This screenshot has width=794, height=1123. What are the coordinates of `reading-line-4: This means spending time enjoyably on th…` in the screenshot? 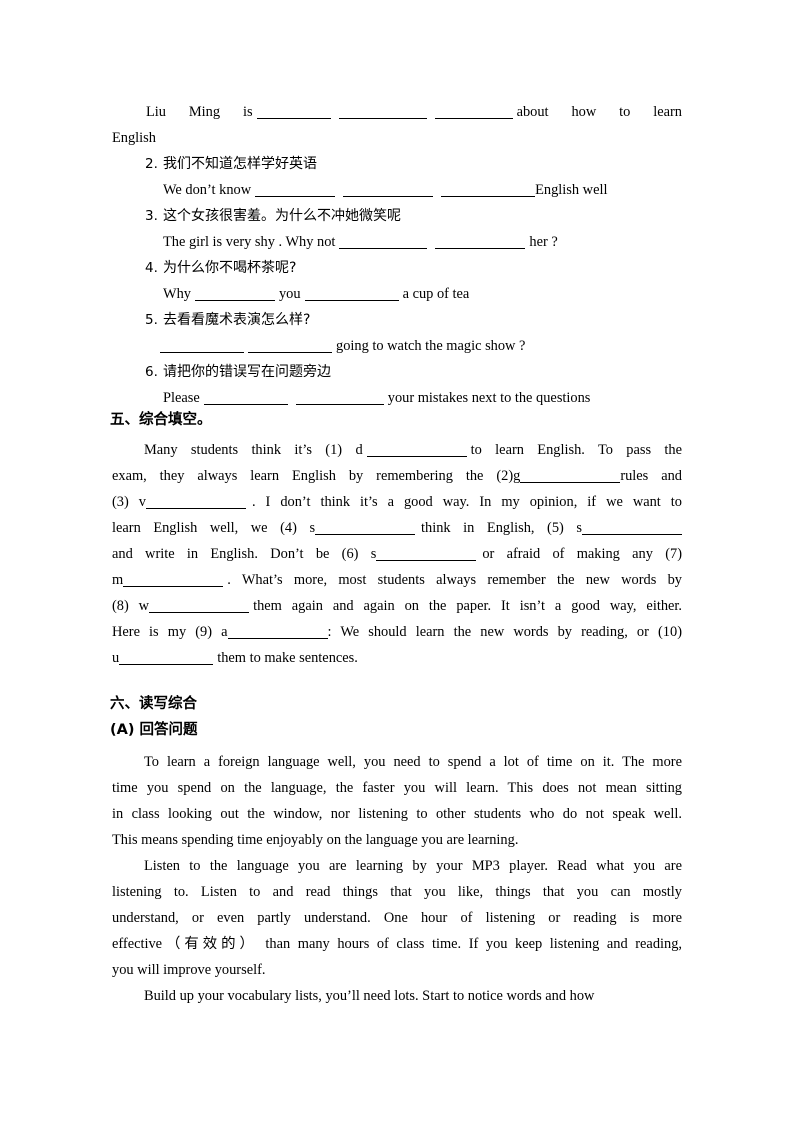 It's located at (397, 840).